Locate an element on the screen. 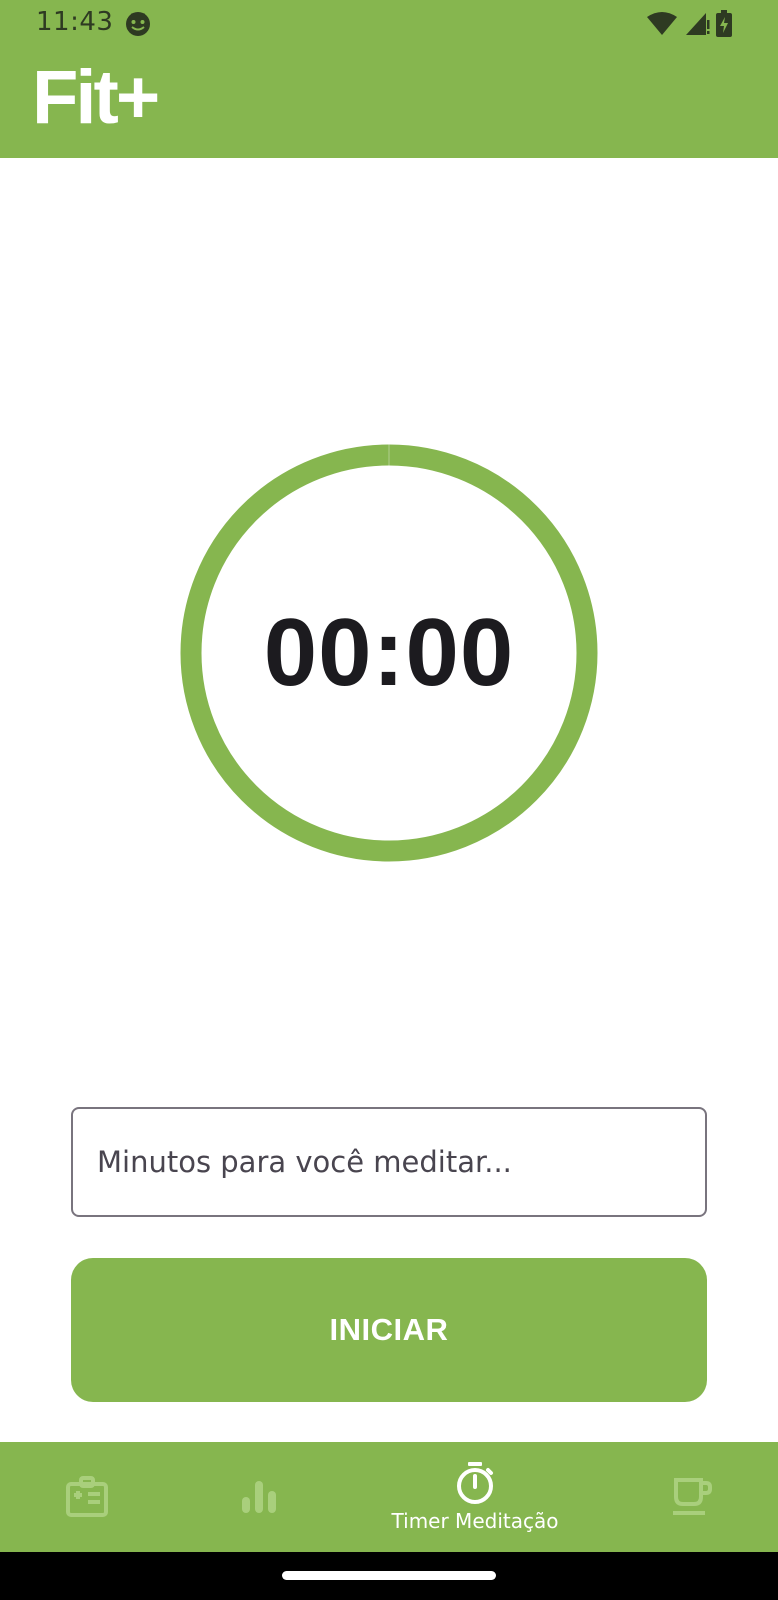 This screenshot has width=778, height=1600. timer-display: 00:00 is located at coordinates (389, 652).